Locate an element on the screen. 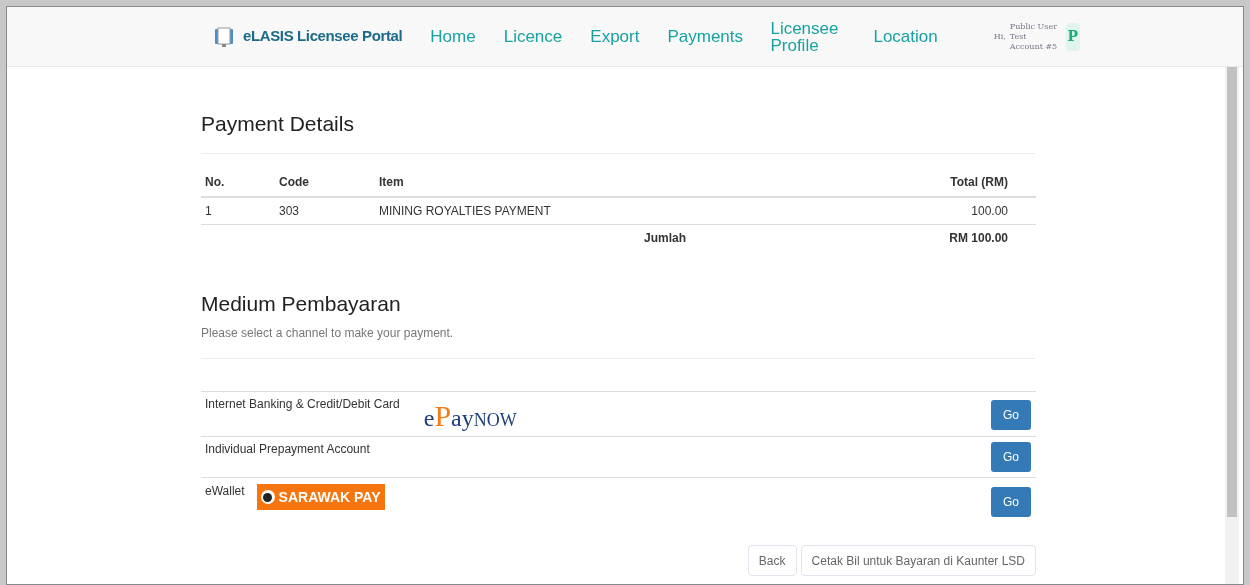  table-cell: 303 is located at coordinates (289, 211).